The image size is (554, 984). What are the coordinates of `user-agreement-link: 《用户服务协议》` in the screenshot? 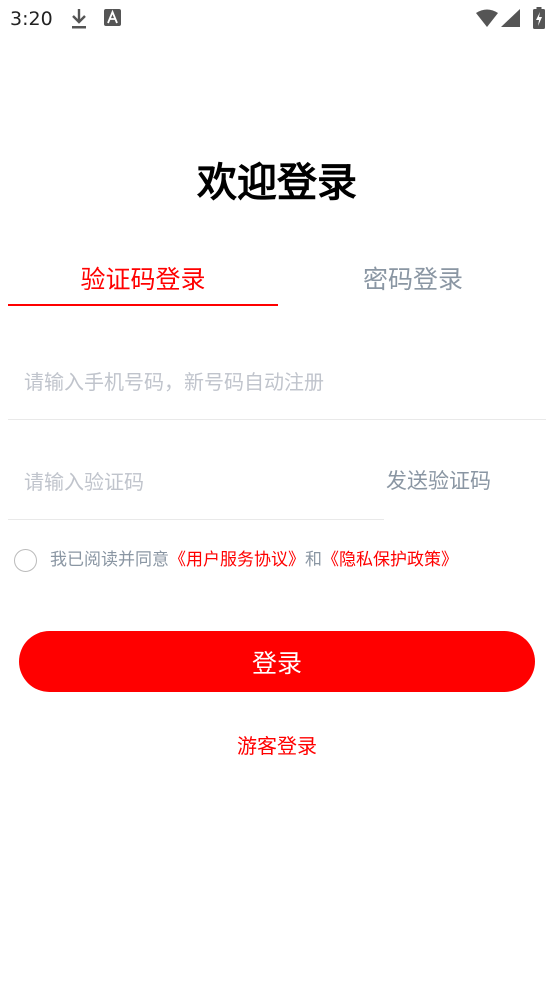 It's located at (237, 560).